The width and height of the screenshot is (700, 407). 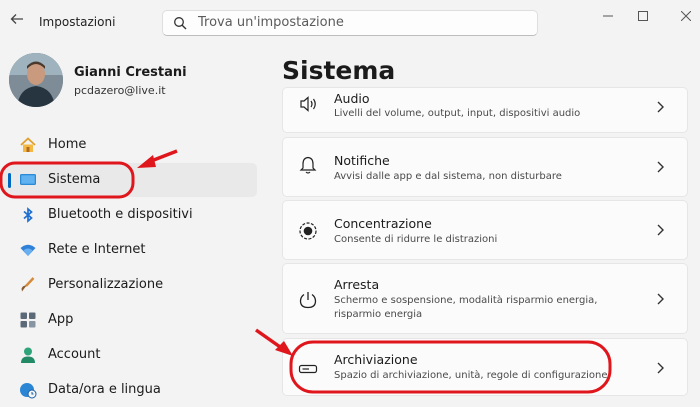 I want to click on title-bar: Impostazioni Trova un'impostazione, so click(x=350, y=23).